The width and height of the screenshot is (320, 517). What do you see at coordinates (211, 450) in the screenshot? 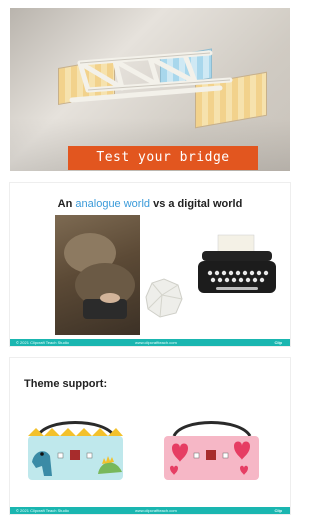
I see `heart-theme-preview` at bounding box center [211, 450].